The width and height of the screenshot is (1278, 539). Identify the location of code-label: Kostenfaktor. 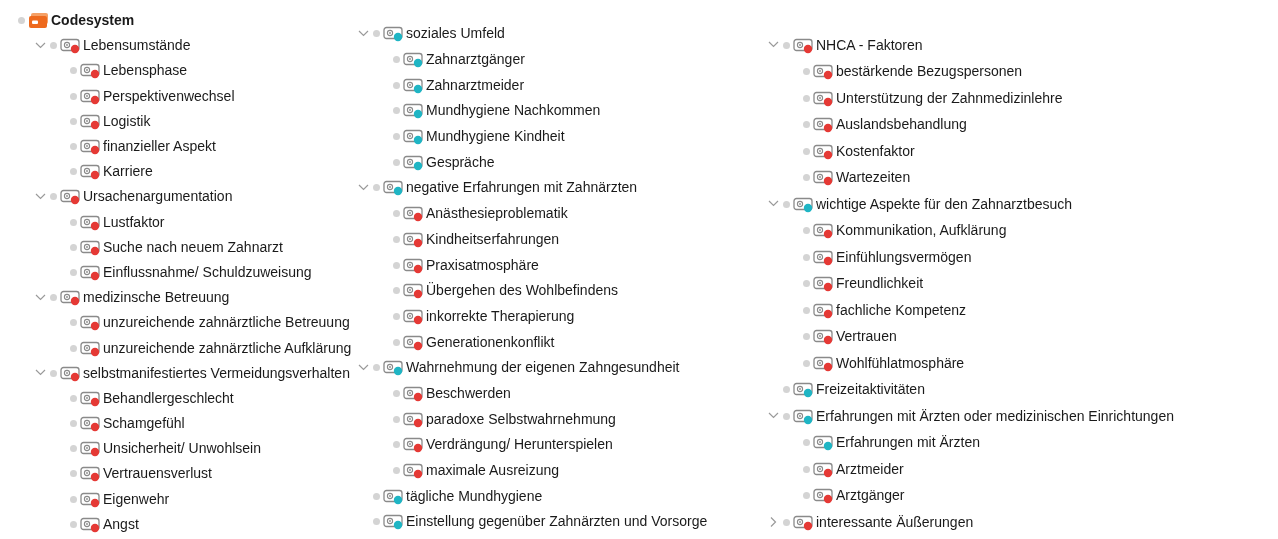
(875, 151).